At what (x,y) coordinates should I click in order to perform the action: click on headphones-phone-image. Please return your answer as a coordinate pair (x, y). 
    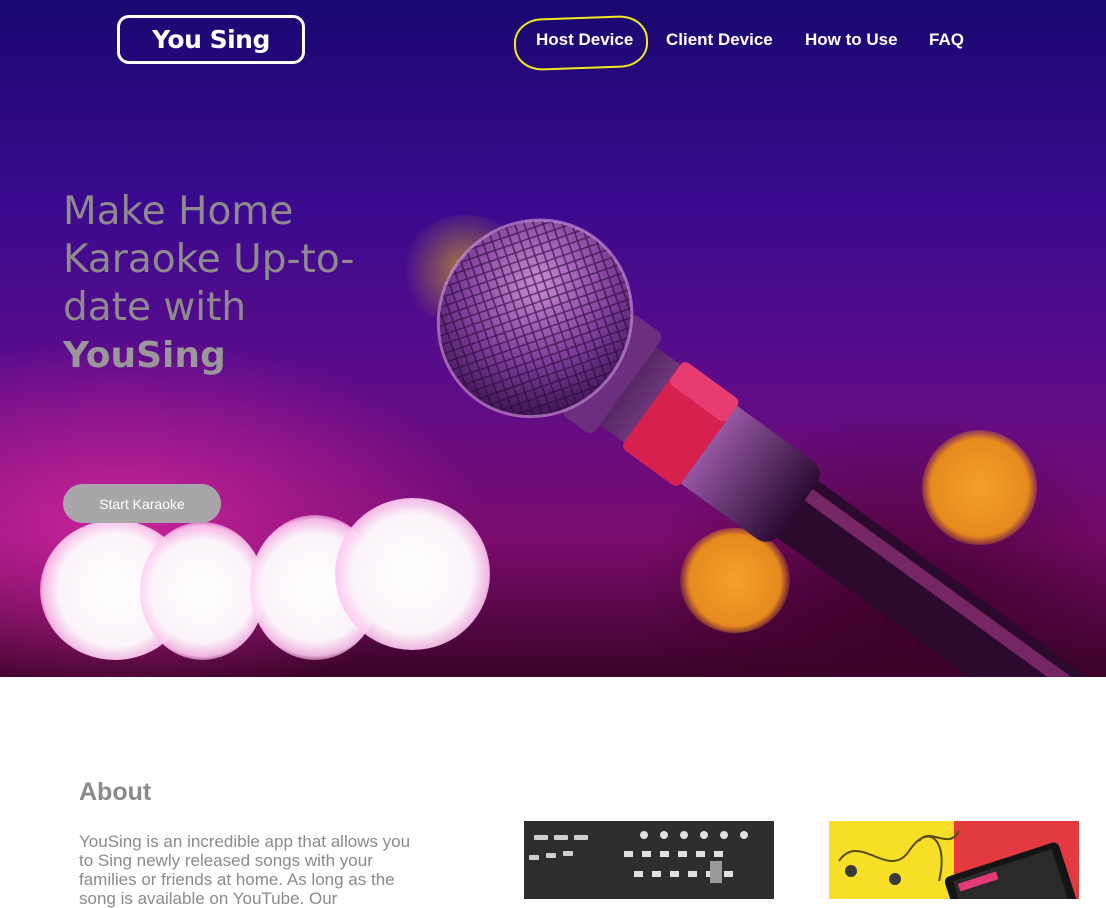
    Looking at the image, I should click on (954, 860).